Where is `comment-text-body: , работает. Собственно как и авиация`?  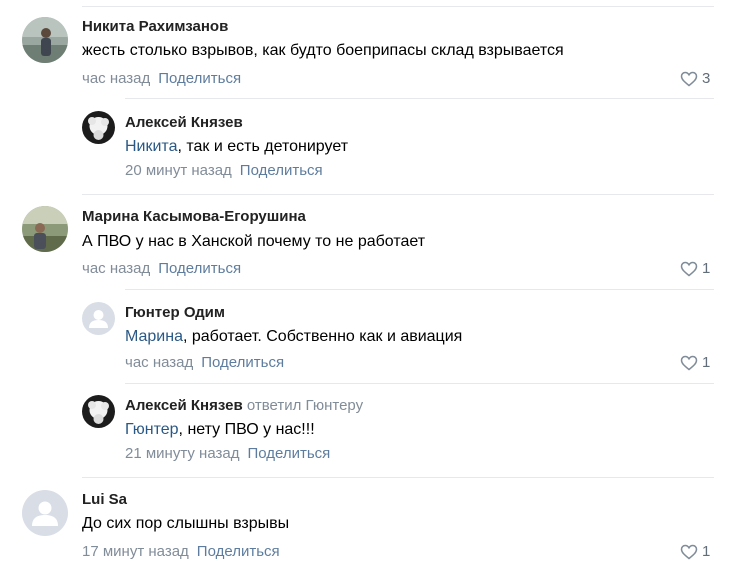 comment-text-body: , работает. Собственно как и авиация is located at coordinates (322, 336).